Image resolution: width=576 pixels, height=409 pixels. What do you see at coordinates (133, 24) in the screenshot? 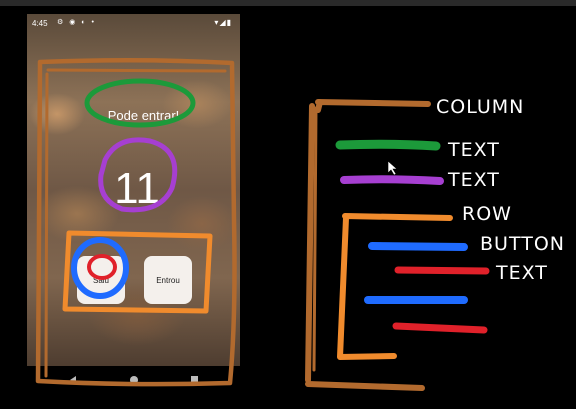
I see `status-bar: 4:45 ⚙ ◉ ◐ • ▾◢▮` at bounding box center [133, 24].